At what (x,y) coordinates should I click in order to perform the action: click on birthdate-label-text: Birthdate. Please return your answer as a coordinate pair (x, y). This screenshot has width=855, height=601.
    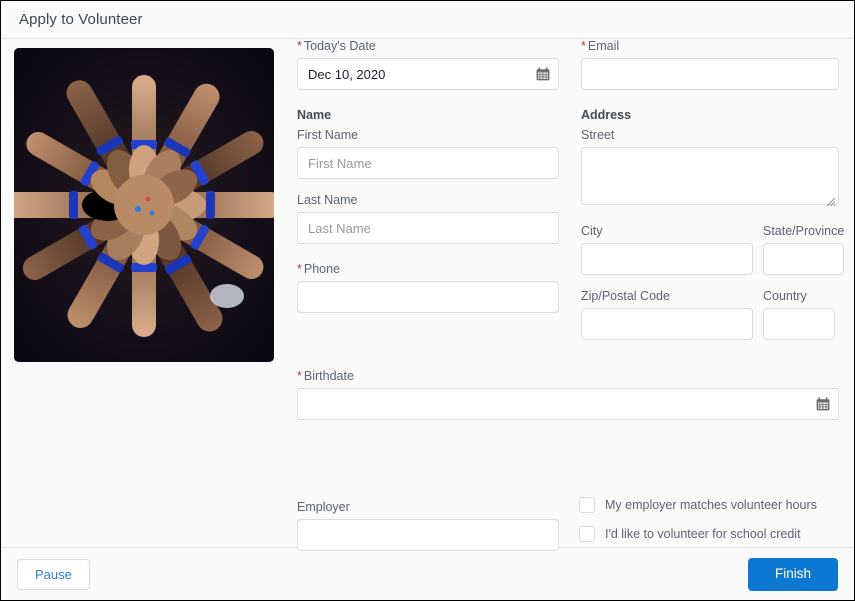
    Looking at the image, I should click on (328, 376).